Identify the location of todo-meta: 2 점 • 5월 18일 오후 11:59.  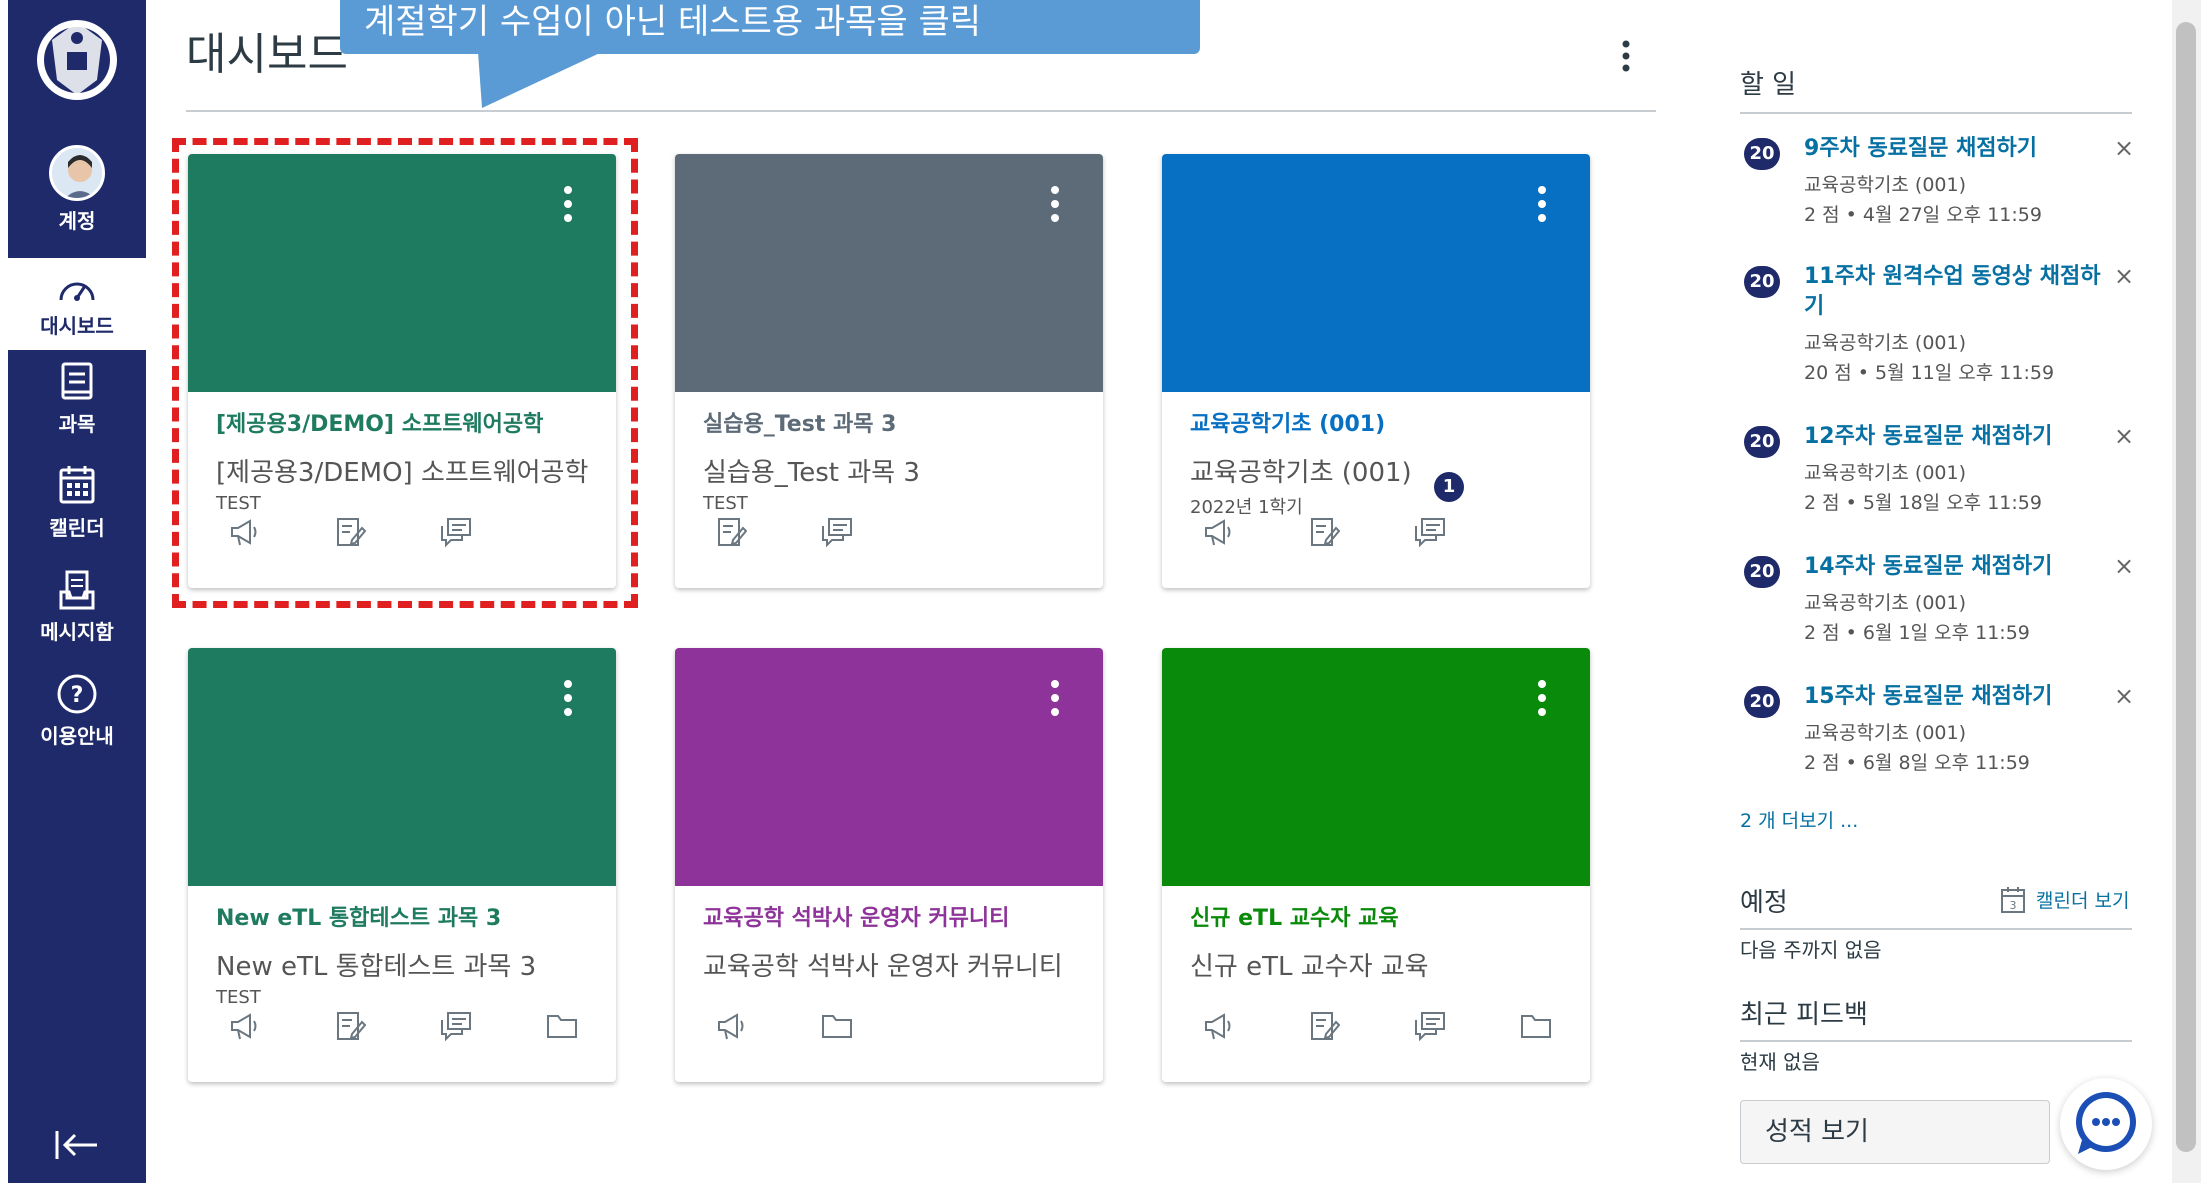
(1923, 503).